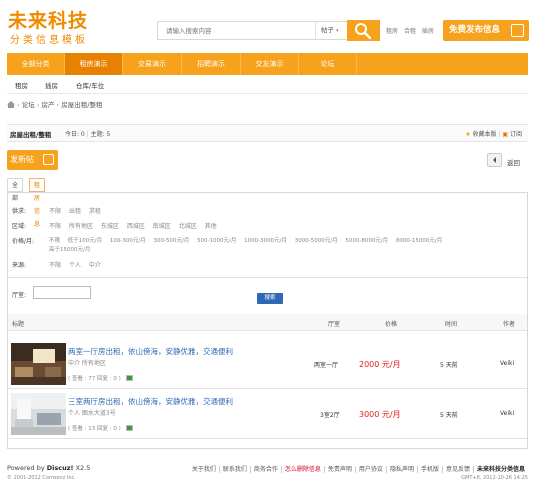 The height and width of the screenshot is (488, 535). What do you see at coordinates (48, 105) in the screenshot?
I see `breadcrumb-item: 房产` at bounding box center [48, 105].